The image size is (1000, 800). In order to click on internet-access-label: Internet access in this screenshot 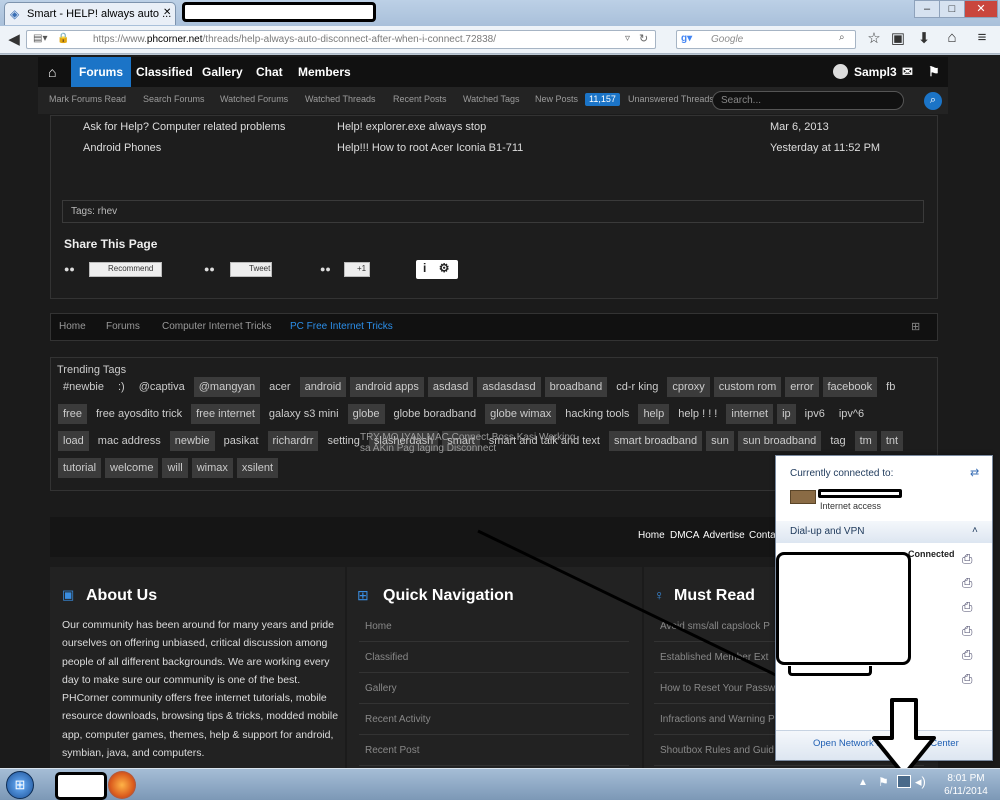, I will do `click(851, 506)`.